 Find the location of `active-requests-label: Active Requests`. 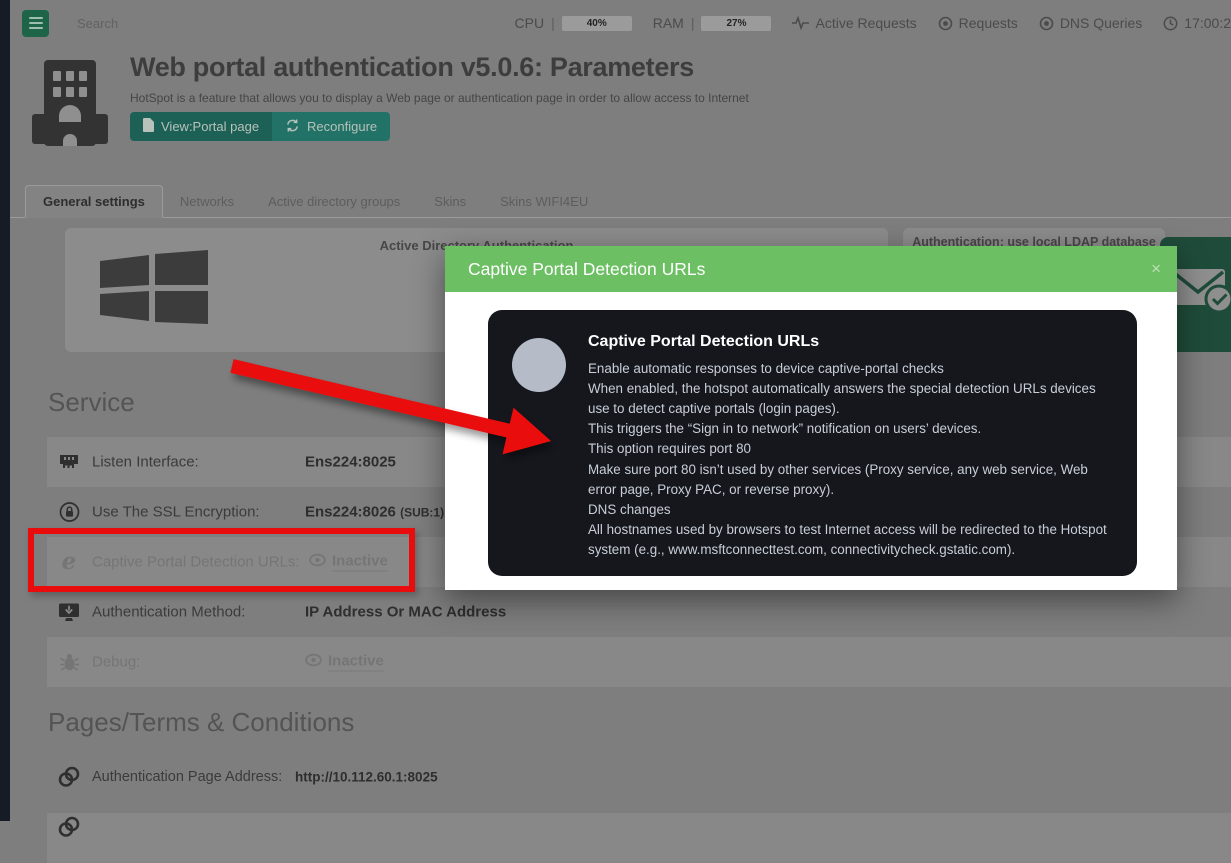

active-requests-label: Active Requests is located at coordinates (866, 23).